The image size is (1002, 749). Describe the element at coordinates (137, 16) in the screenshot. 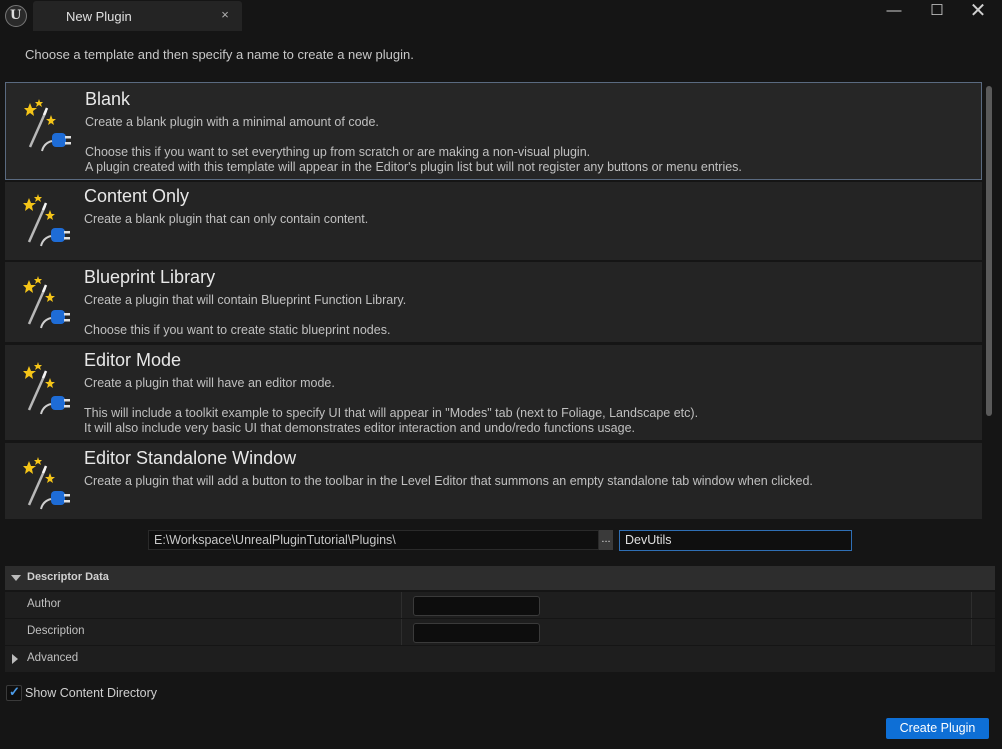

I see `tab-new-plugin: New Plugin ×` at that location.